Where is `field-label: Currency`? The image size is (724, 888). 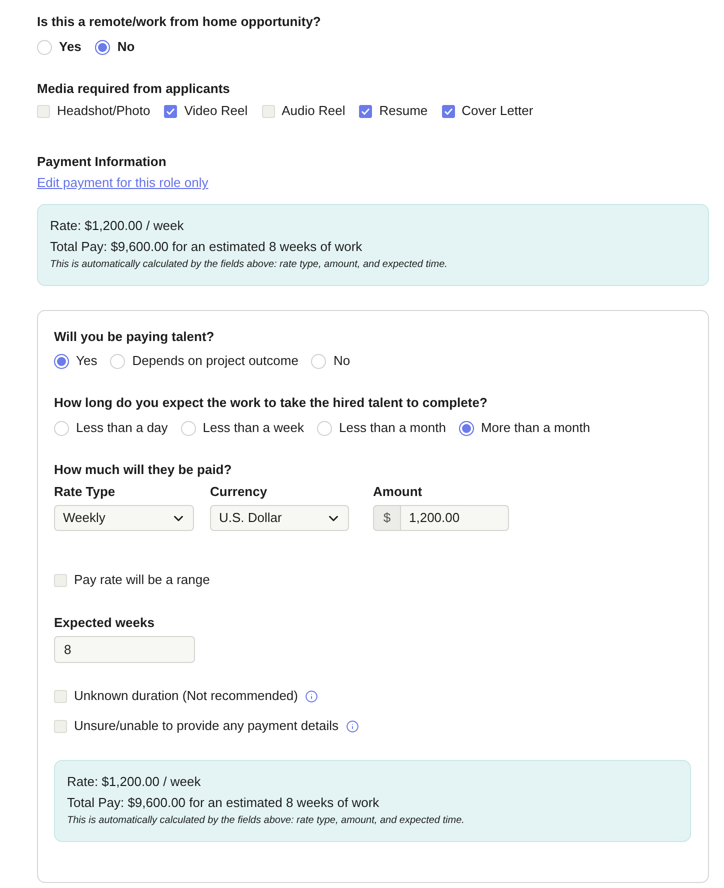
field-label: Currency is located at coordinates (239, 492).